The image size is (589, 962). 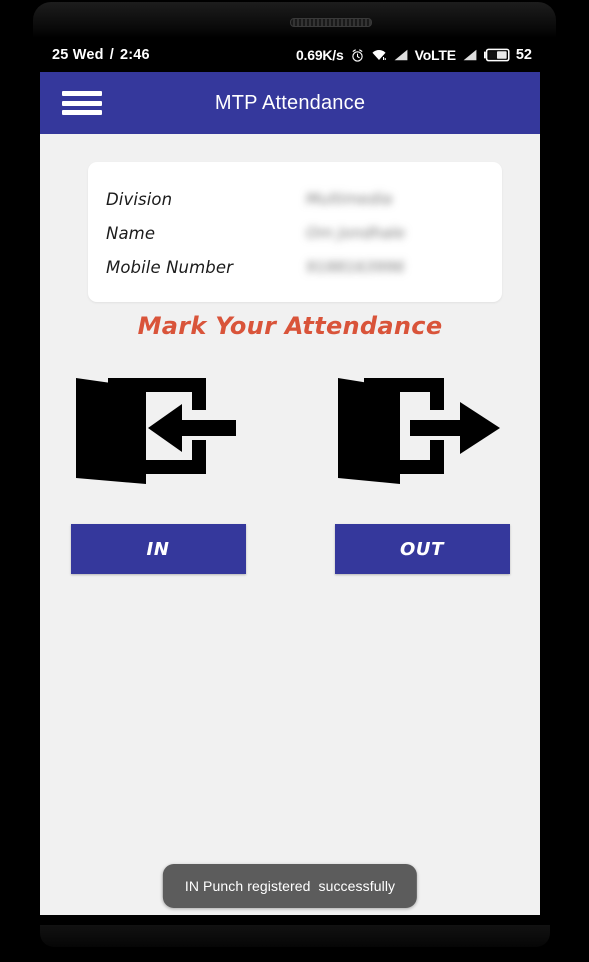 I want to click on punch-out-group: OUT, so click(x=422, y=470).